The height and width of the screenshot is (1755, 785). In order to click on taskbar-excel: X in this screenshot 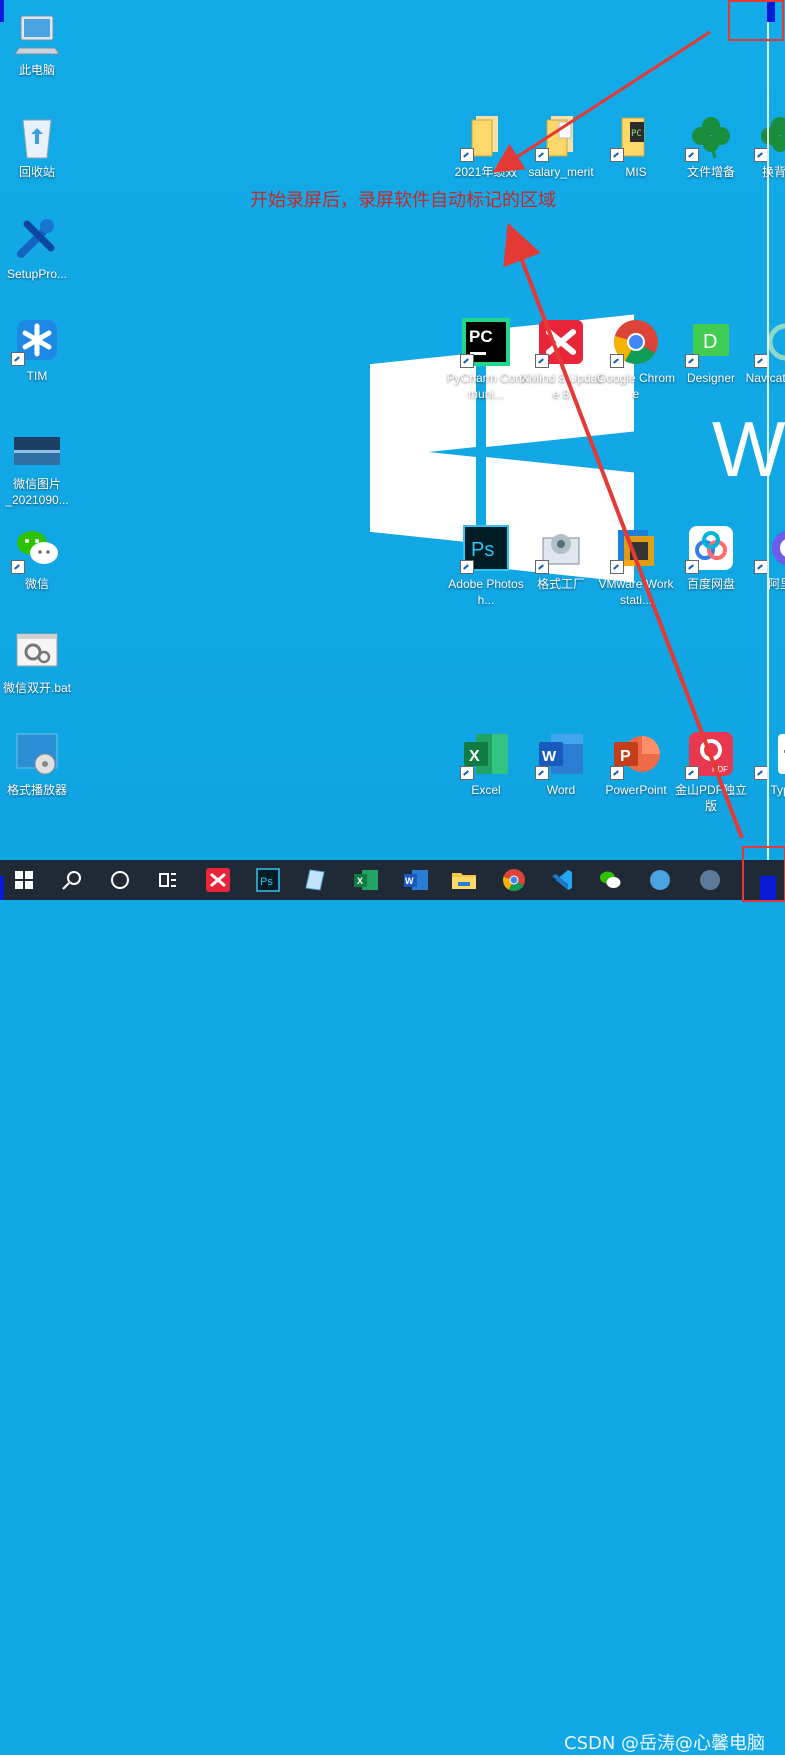, I will do `click(366, 880)`.